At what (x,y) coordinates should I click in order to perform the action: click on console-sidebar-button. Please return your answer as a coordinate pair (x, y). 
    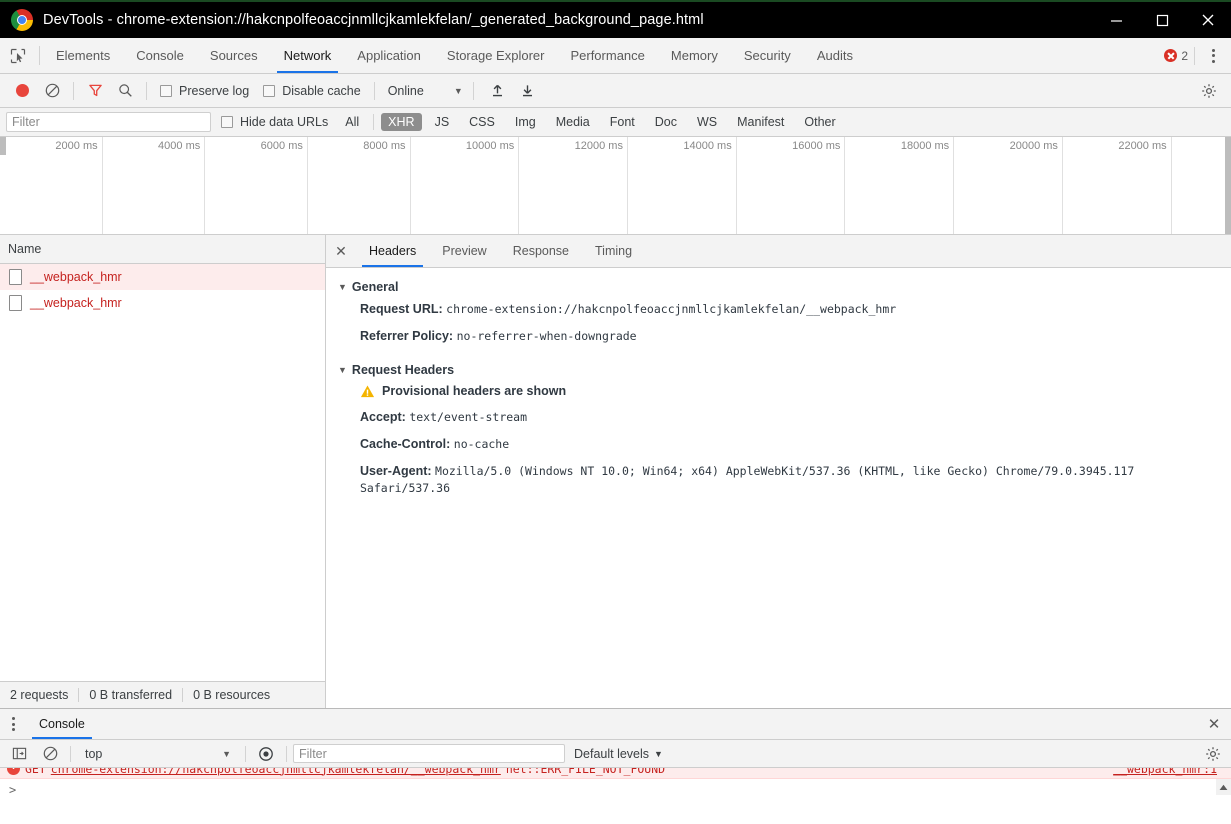
    Looking at the image, I should click on (19, 754).